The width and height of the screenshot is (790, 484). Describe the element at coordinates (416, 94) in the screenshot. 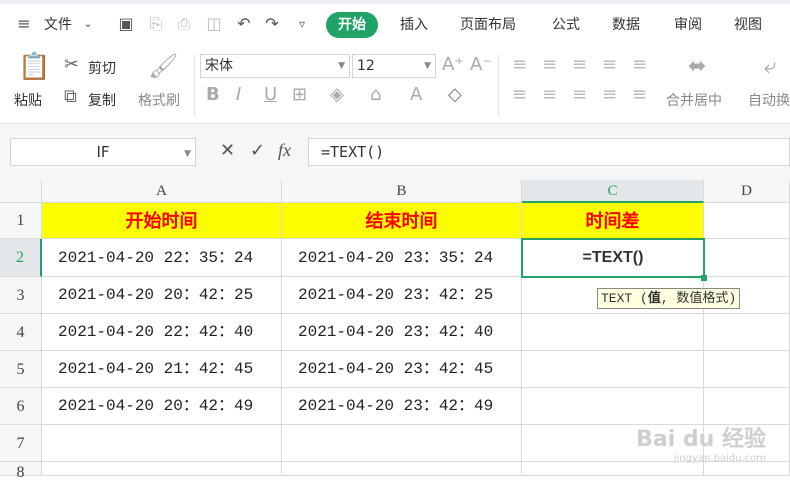

I see `font-color-icon: A` at that location.